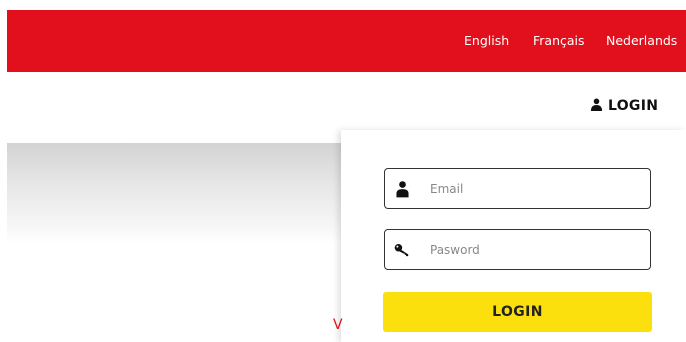  I want to click on header-login-label: LOGIN, so click(633, 106).